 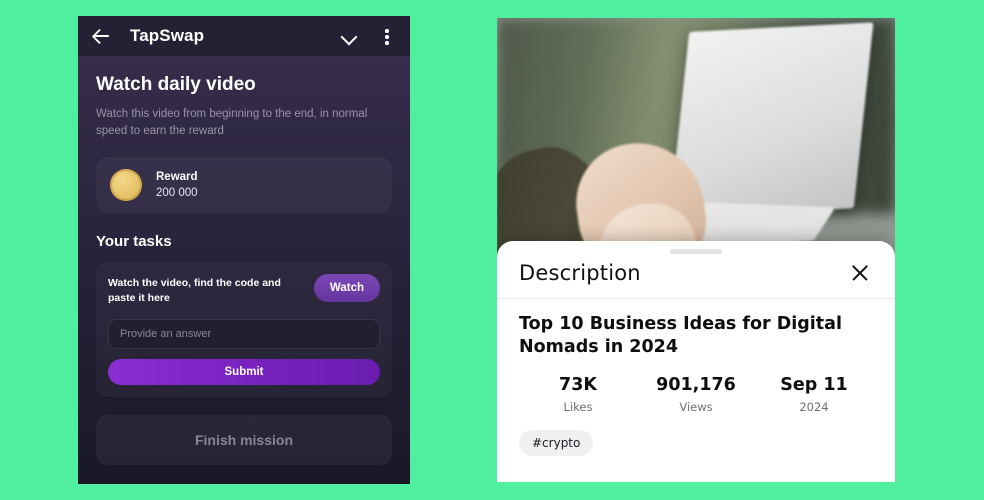 What do you see at coordinates (134, 242) in the screenshot?
I see `your-tasks-heading: Your tasks` at bounding box center [134, 242].